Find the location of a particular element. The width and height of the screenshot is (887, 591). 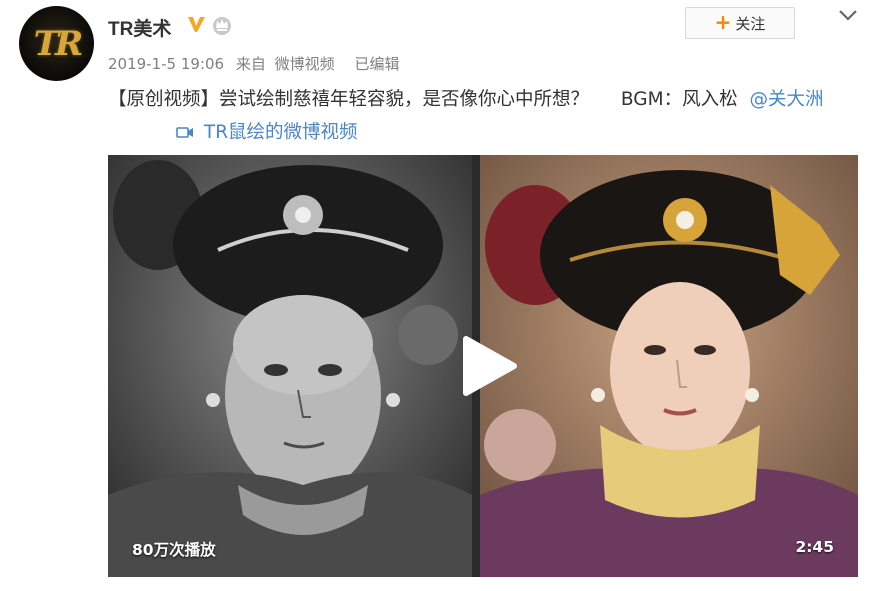

author-name: TR美术 is located at coordinates (139, 27).